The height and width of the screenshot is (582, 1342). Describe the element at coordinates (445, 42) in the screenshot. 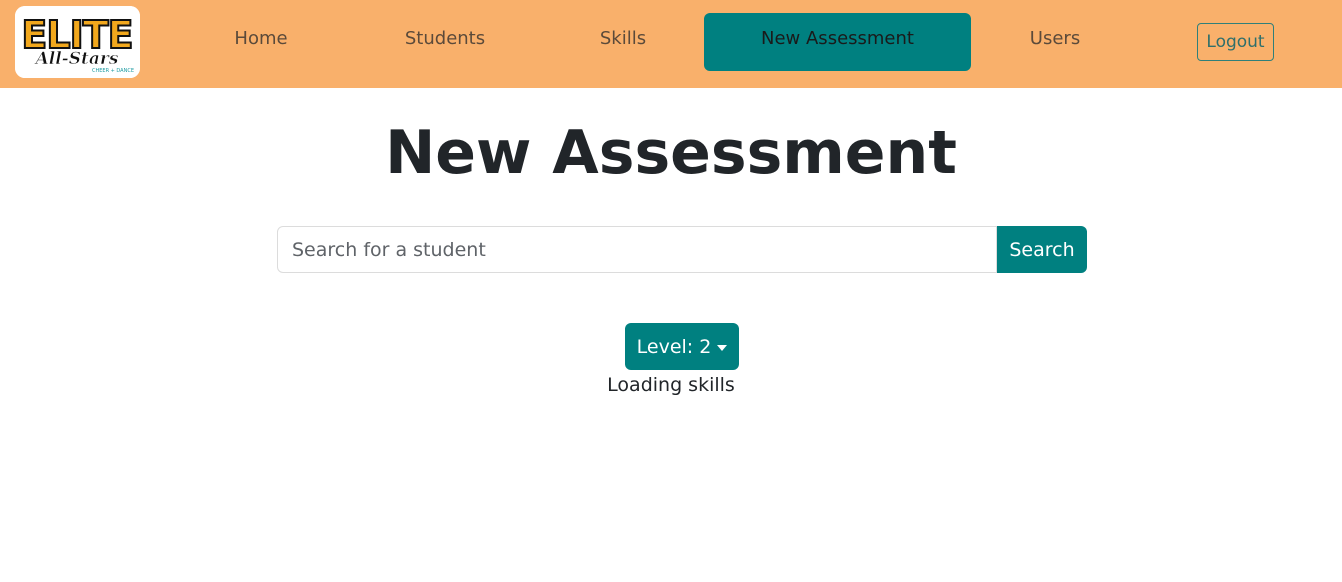

I see `nav-item-students: Students` at that location.